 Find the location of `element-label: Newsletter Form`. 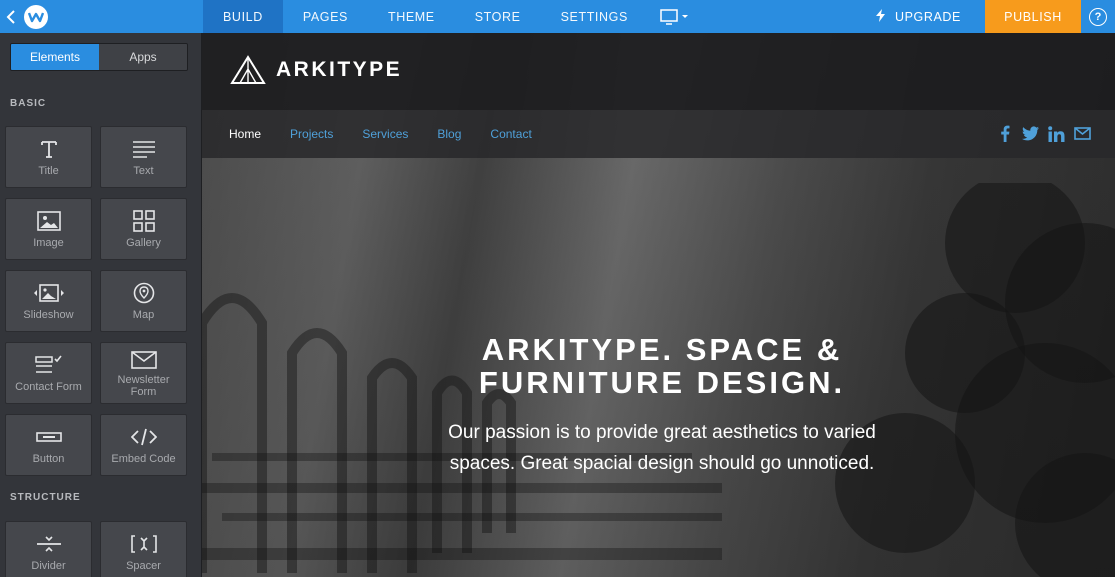

element-label: Newsletter Form is located at coordinates (143, 386).